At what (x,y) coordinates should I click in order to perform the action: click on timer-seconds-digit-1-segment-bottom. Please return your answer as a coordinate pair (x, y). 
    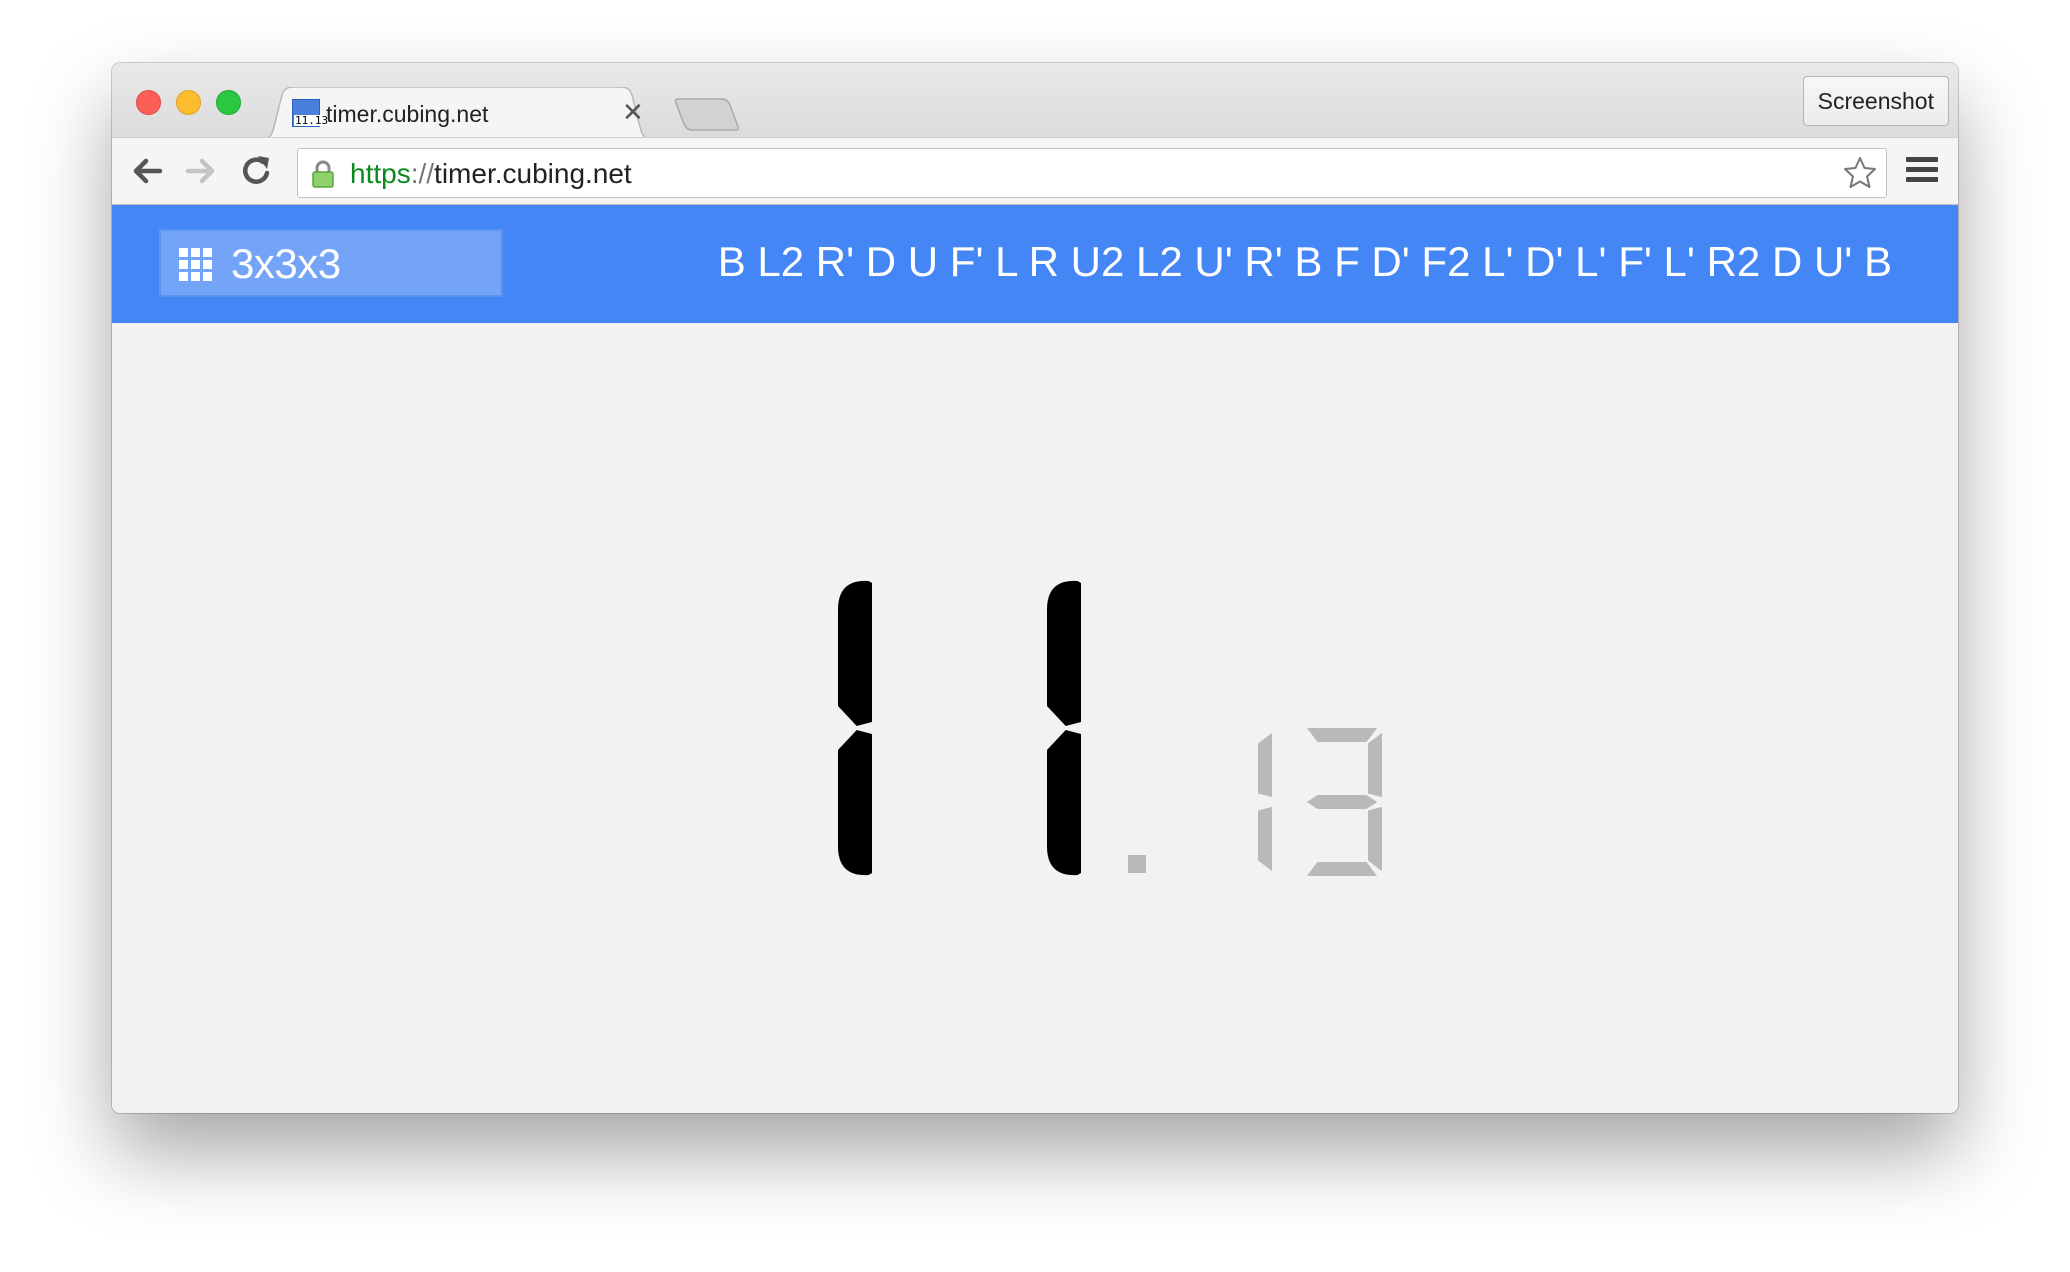
    Looking at the image, I should click on (1064, 803).